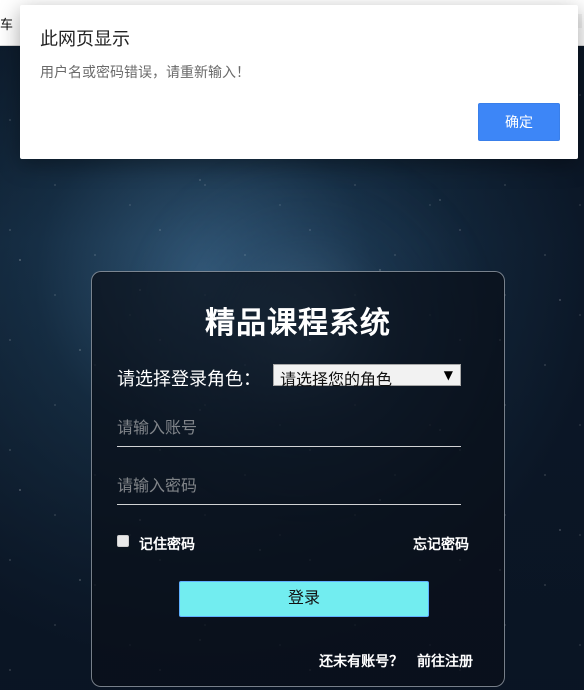  Describe the element at coordinates (7, 24) in the screenshot. I see `browser-left-label: 车` at that location.